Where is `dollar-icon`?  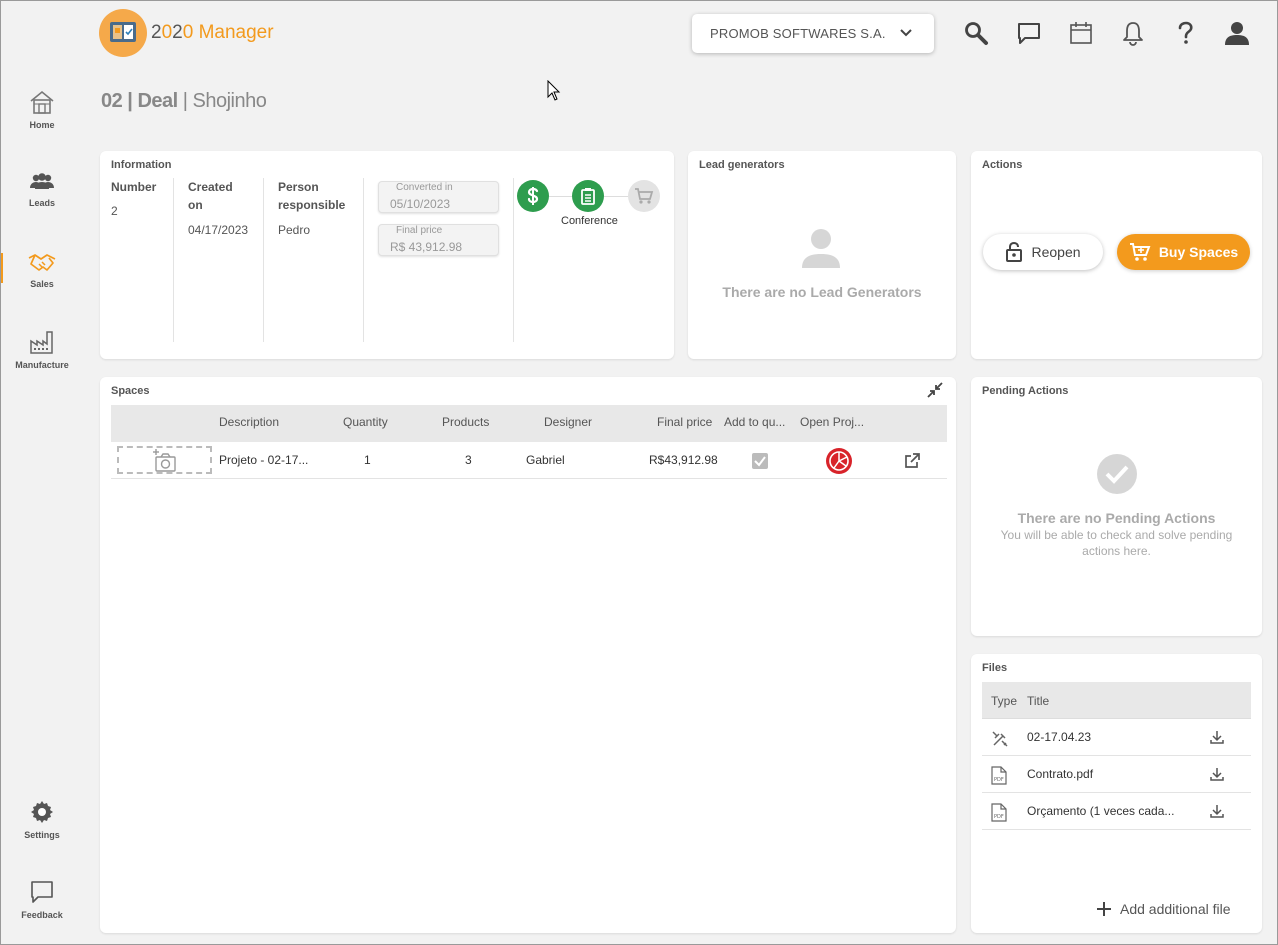
dollar-icon is located at coordinates (533, 196).